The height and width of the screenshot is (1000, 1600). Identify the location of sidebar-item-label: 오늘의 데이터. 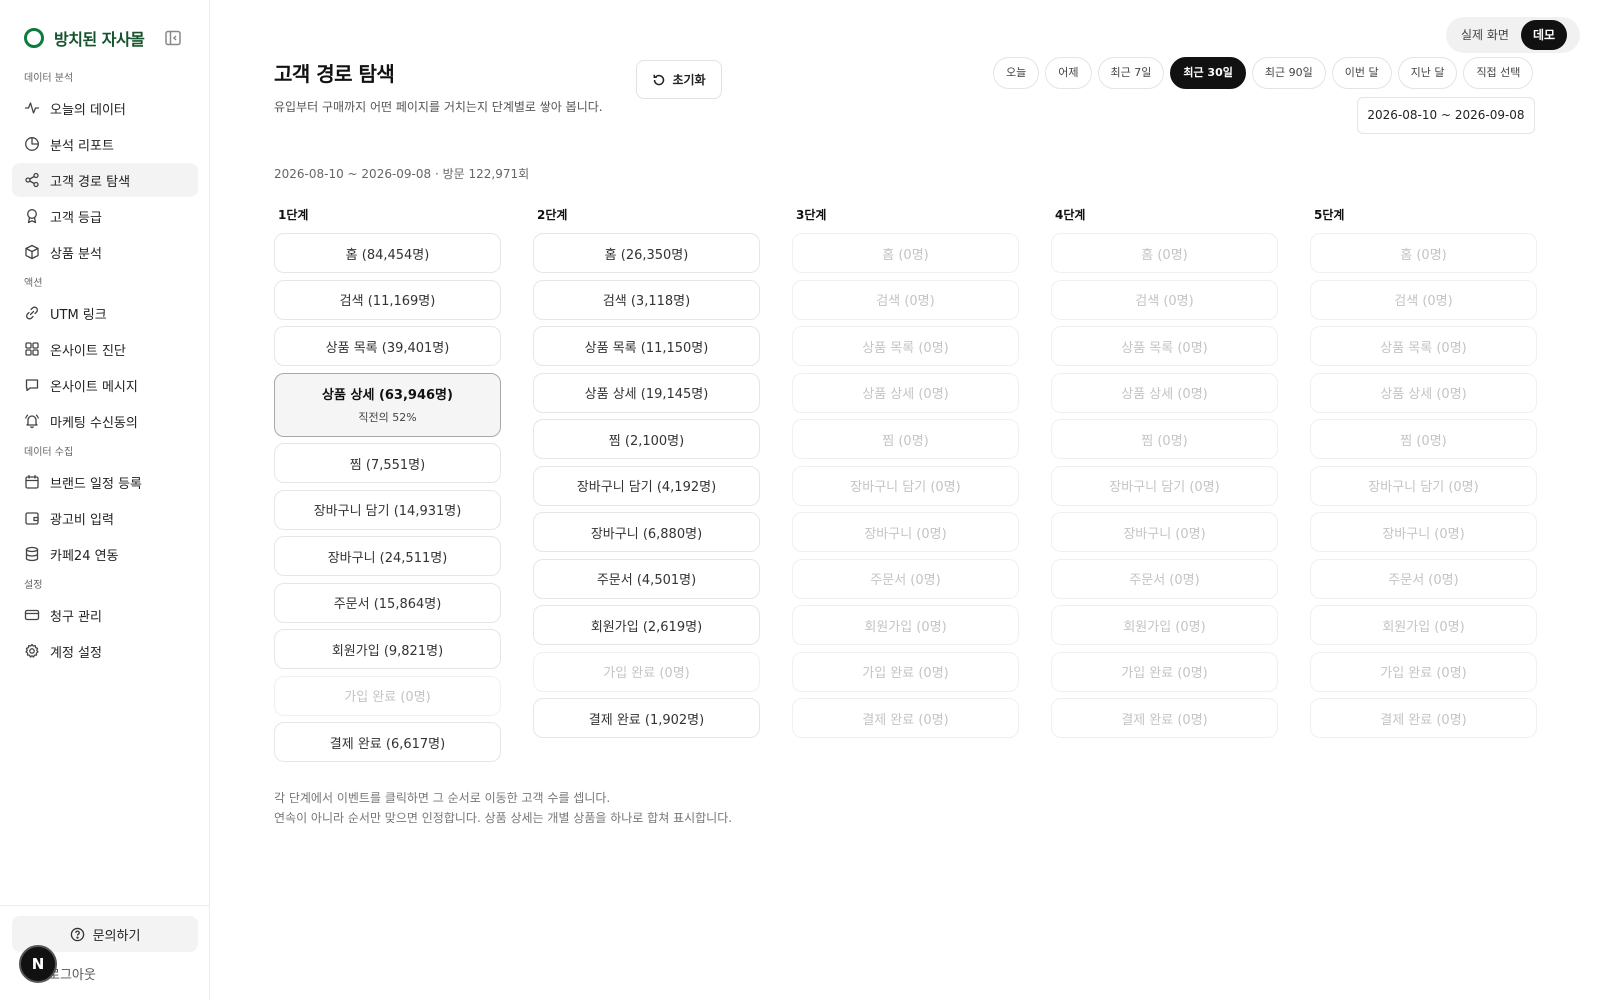
(88, 110).